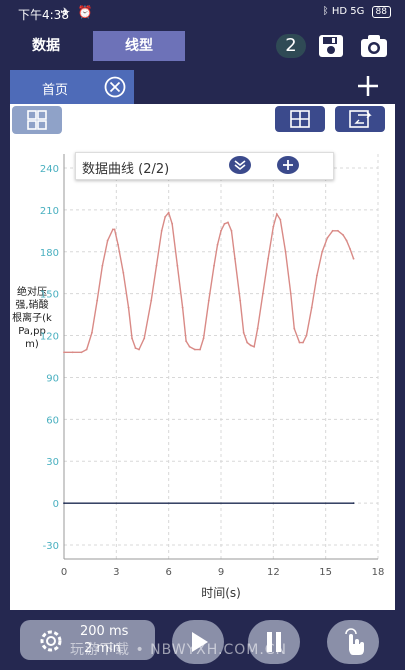 The width and height of the screenshot is (405, 670). Describe the element at coordinates (339, 11) in the screenshot. I see `signal-label-1: HD` at that location.